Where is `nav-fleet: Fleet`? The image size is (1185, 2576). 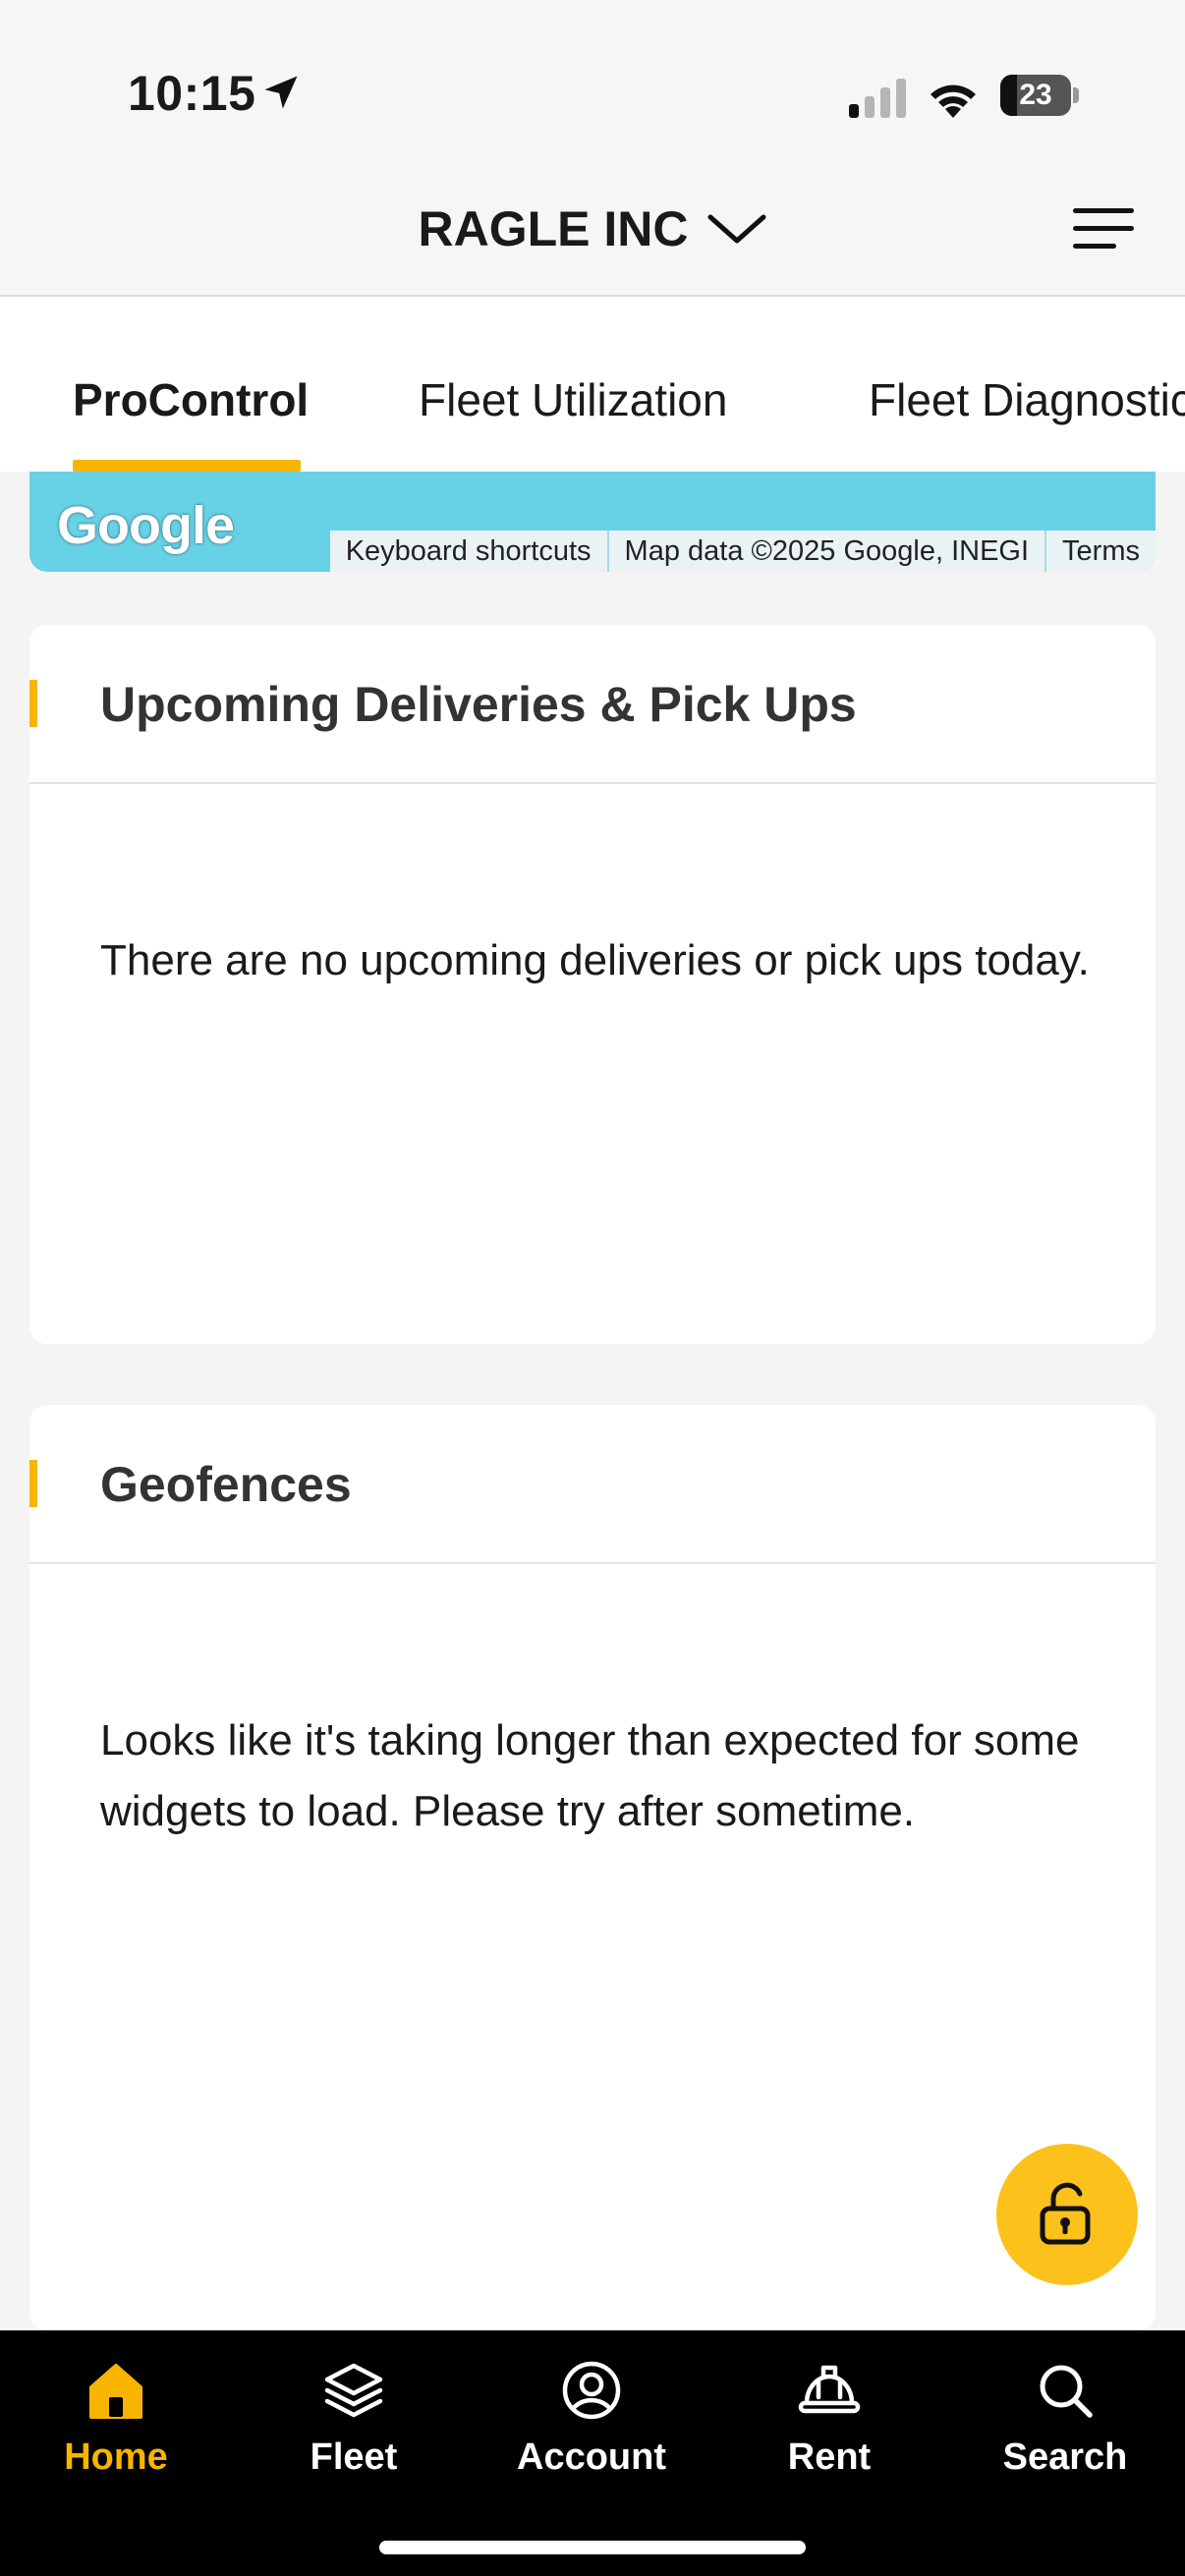
nav-fleet: Fleet is located at coordinates (353, 2418).